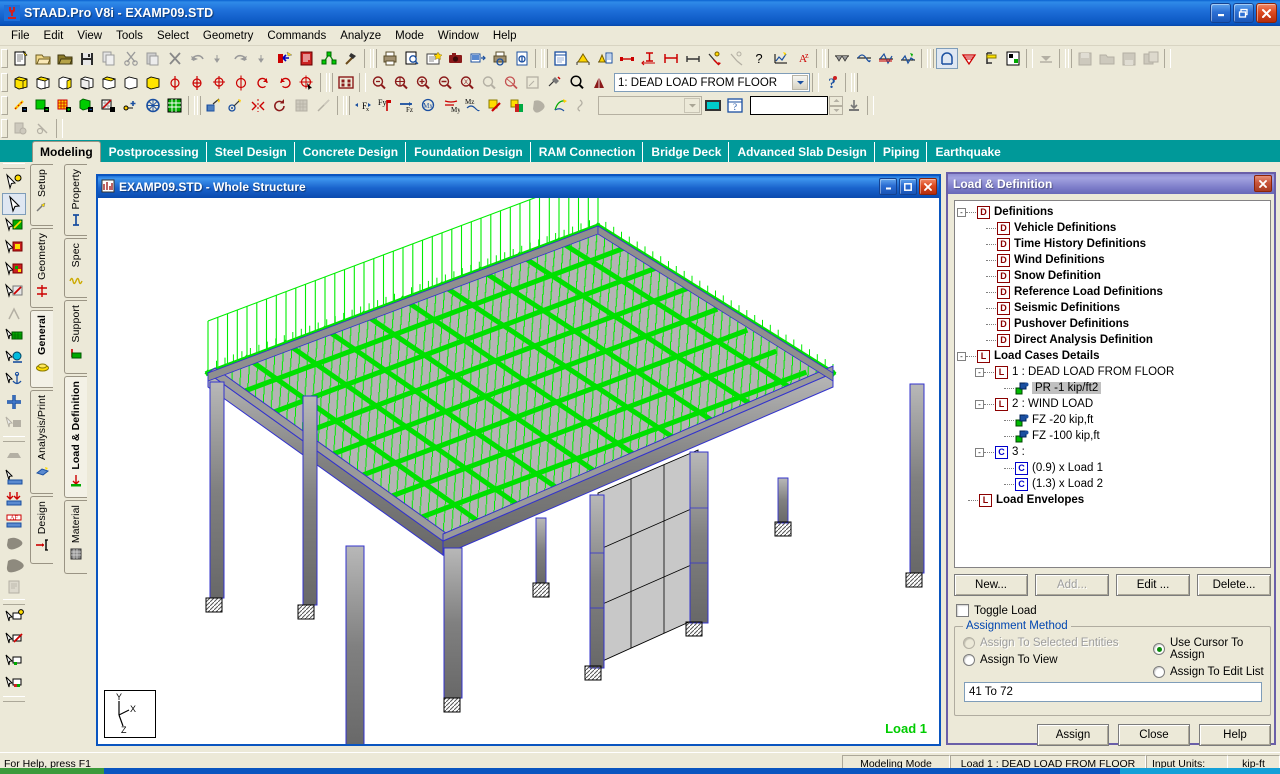 The height and width of the screenshot is (774, 1280). What do you see at coordinates (583, 105) in the screenshot?
I see `section-cut-disabled-icon` at bounding box center [583, 105].